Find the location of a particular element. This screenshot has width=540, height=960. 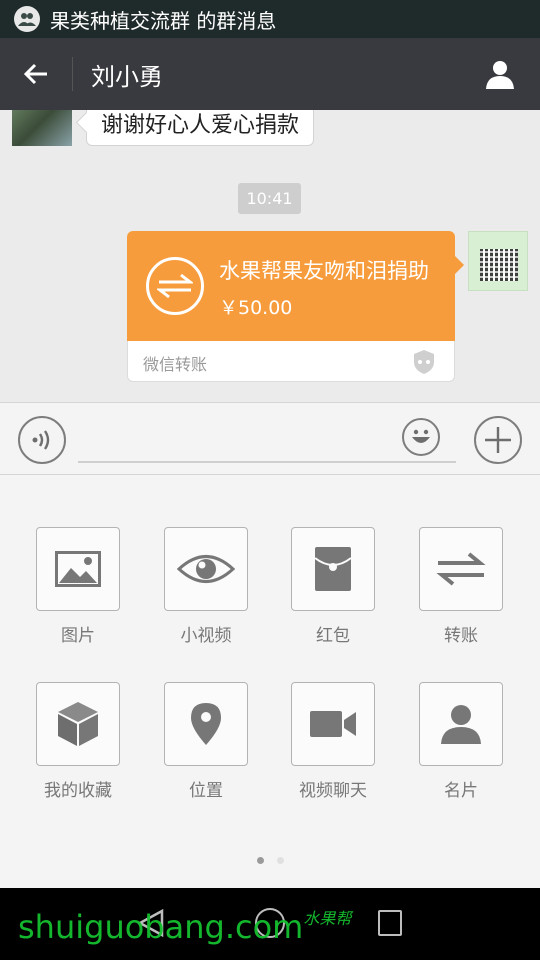

watermark: shuiguobang.com水果帮 is located at coordinates (185, 927).